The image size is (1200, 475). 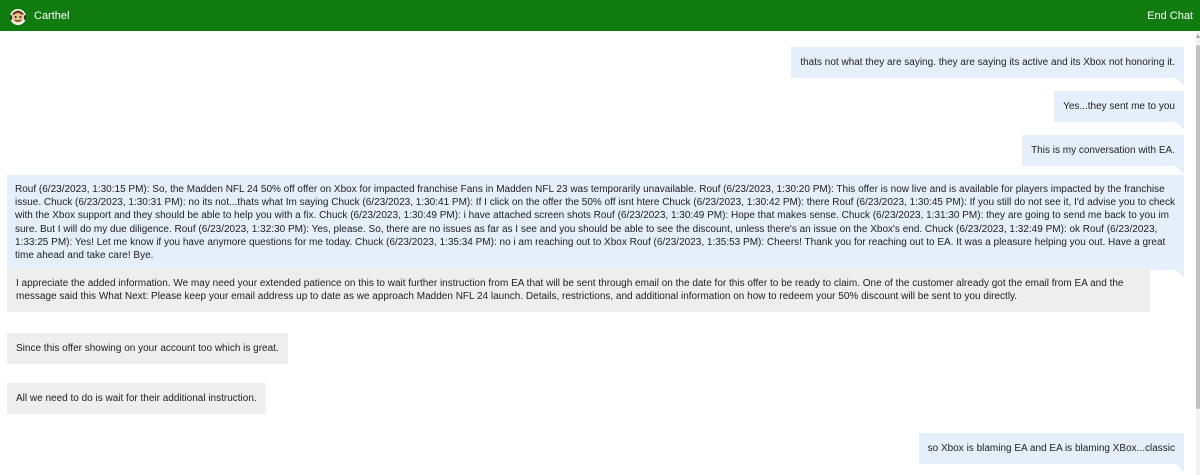 I want to click on xbox-mascot-logo-icon, so click(x=18, y=16).